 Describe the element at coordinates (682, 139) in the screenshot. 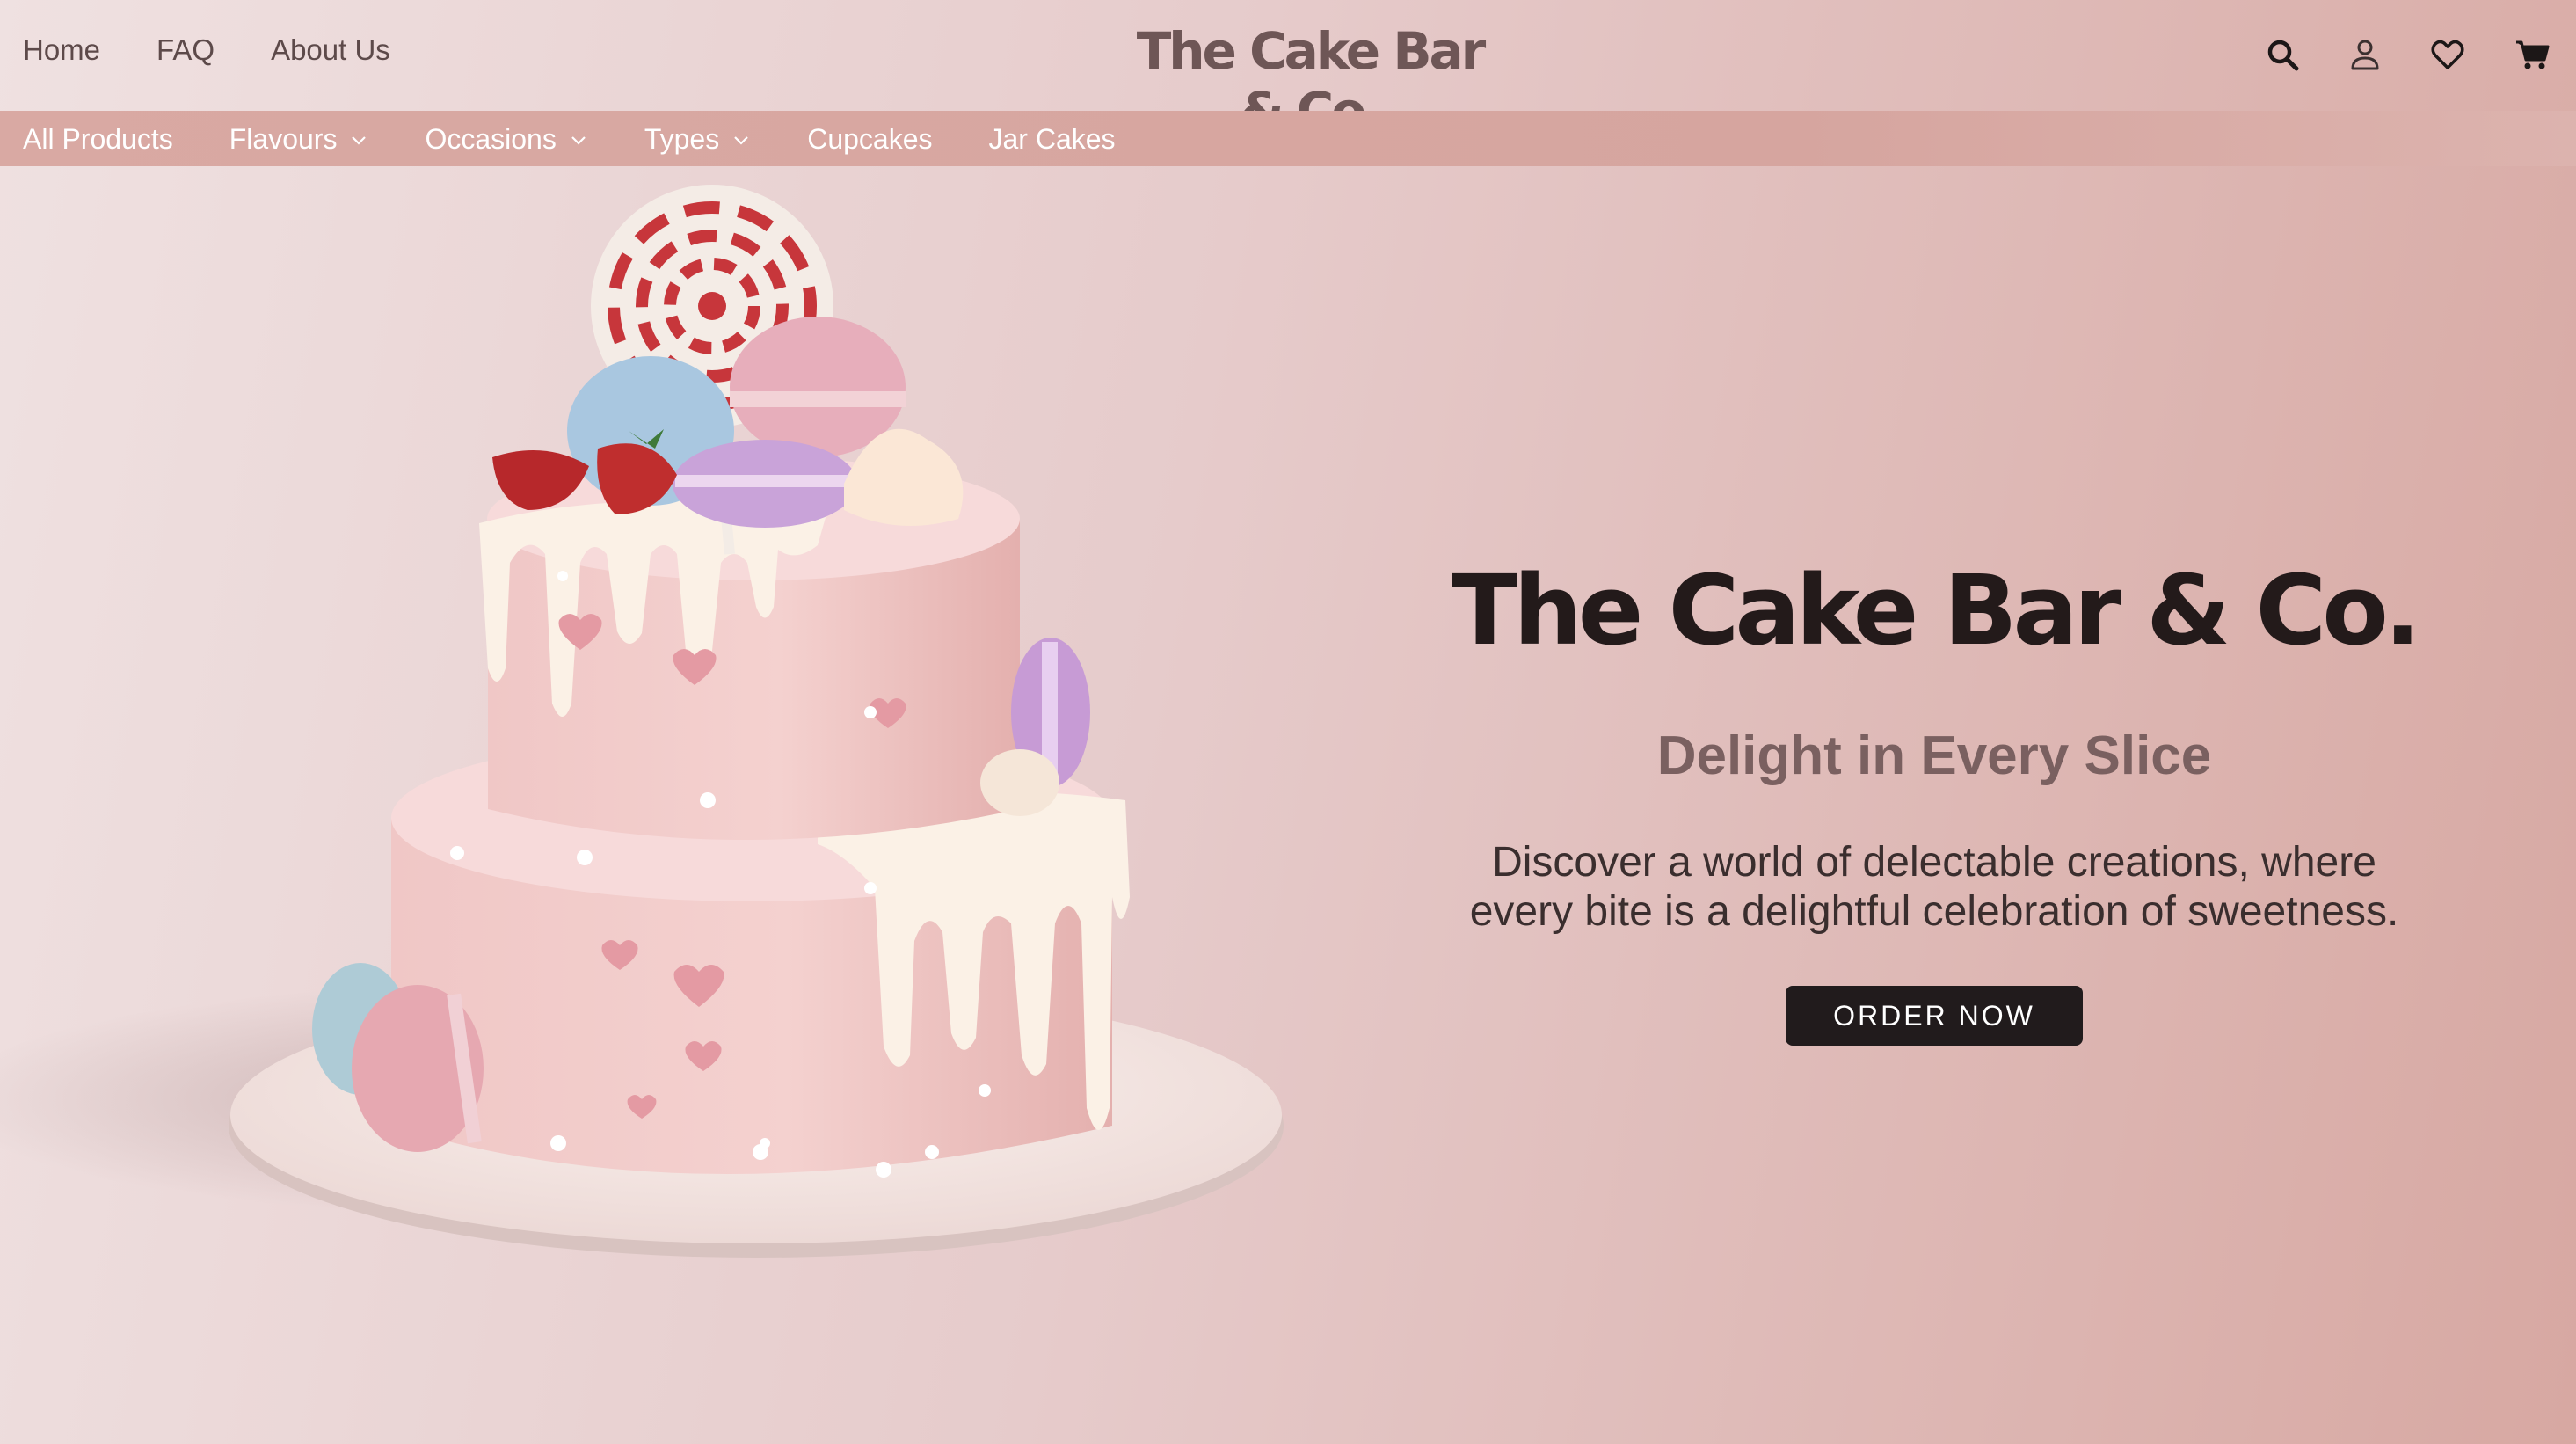

I see `category-label: Types` at that location.